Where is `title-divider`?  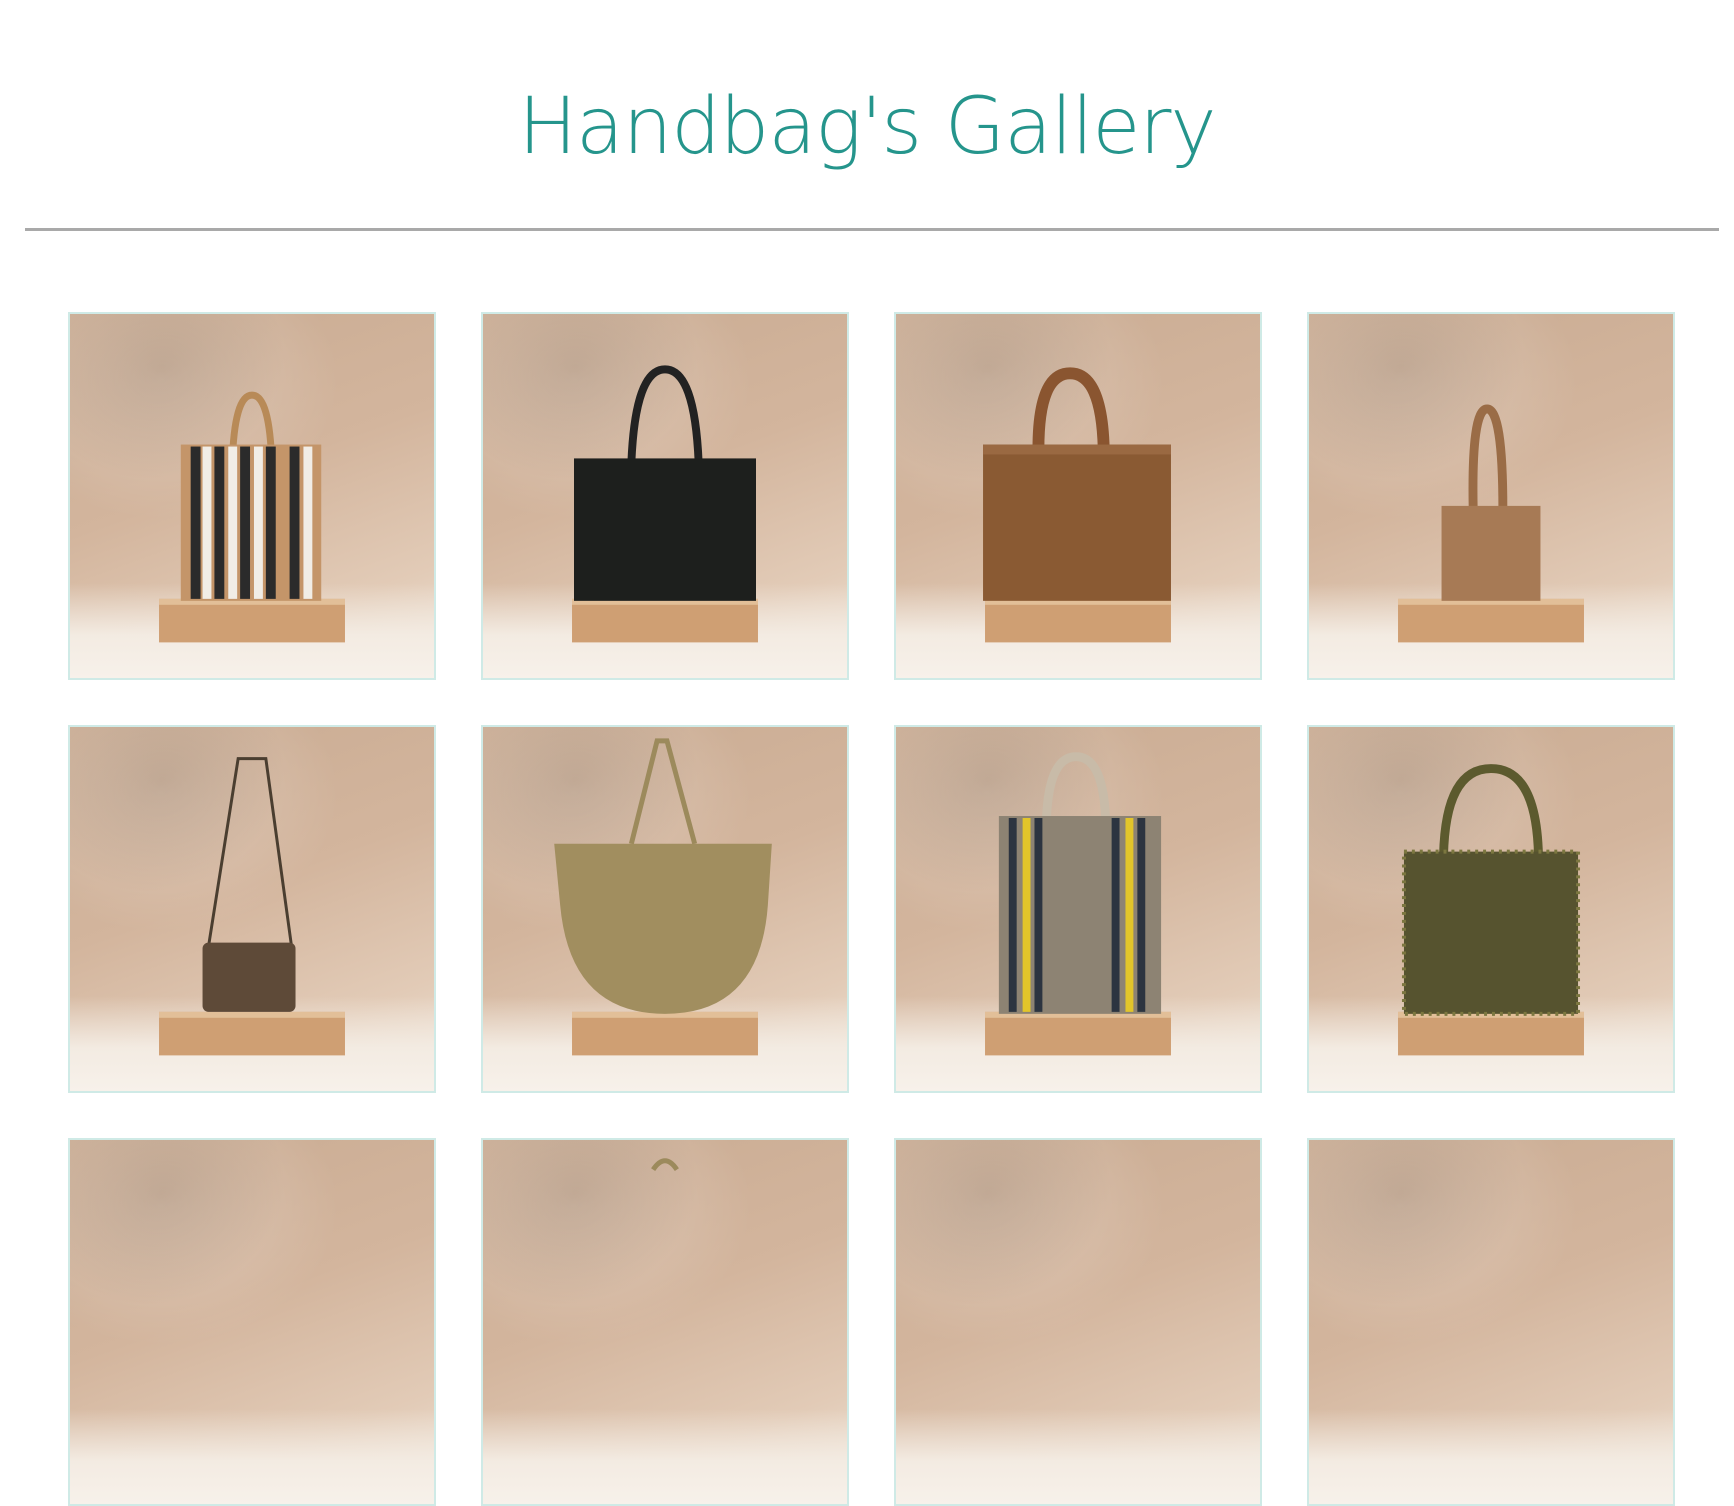
title-divider is located at coordinates (872, 229).